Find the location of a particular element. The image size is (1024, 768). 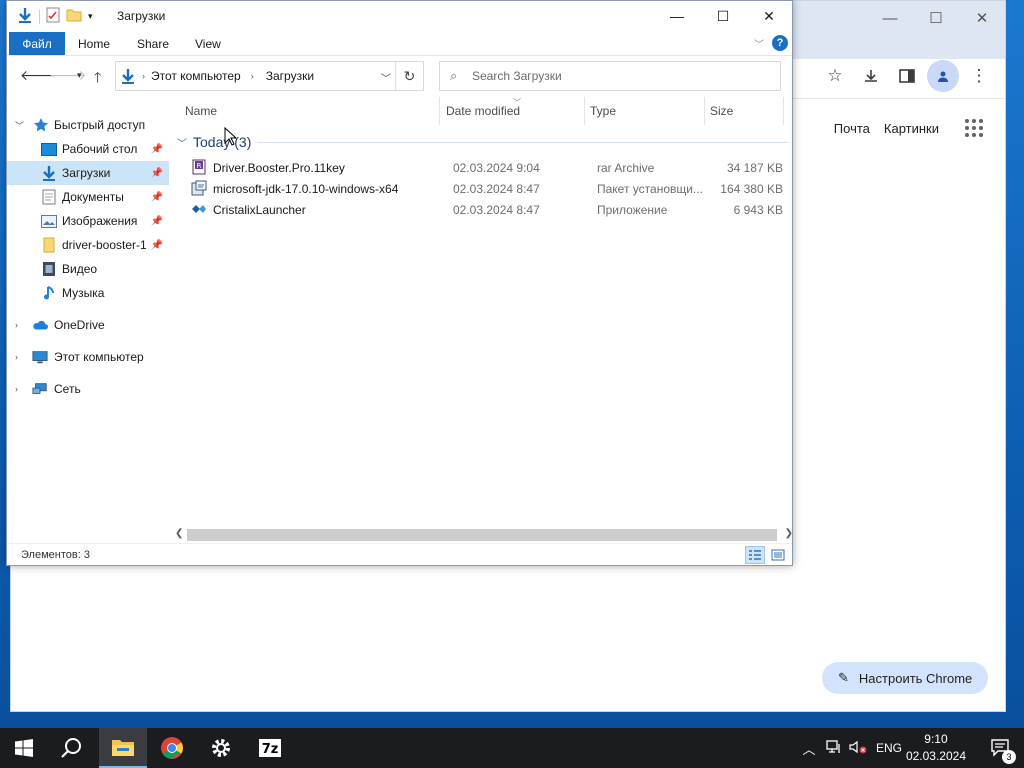

refresh-icon: ↻ is located at coordinates (409, 76).